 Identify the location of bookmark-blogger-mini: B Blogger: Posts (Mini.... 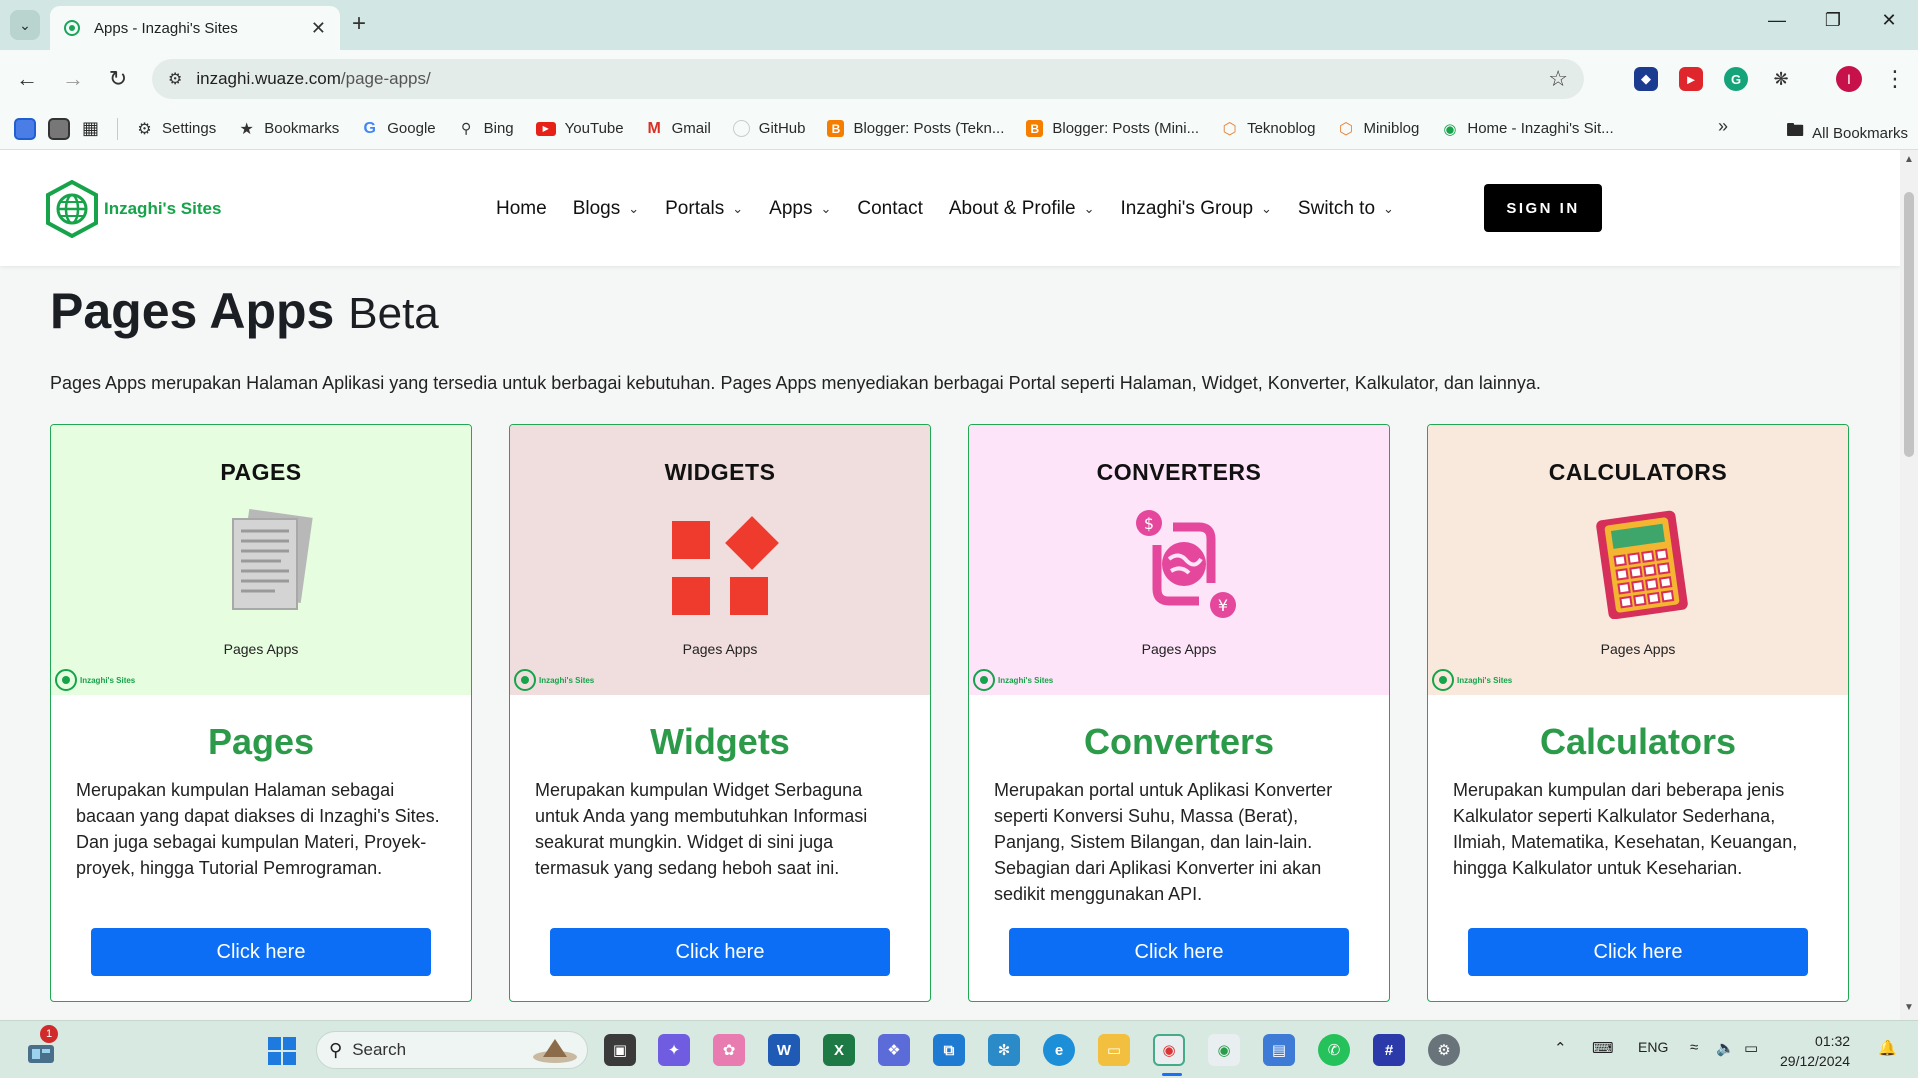
(1112, 128).